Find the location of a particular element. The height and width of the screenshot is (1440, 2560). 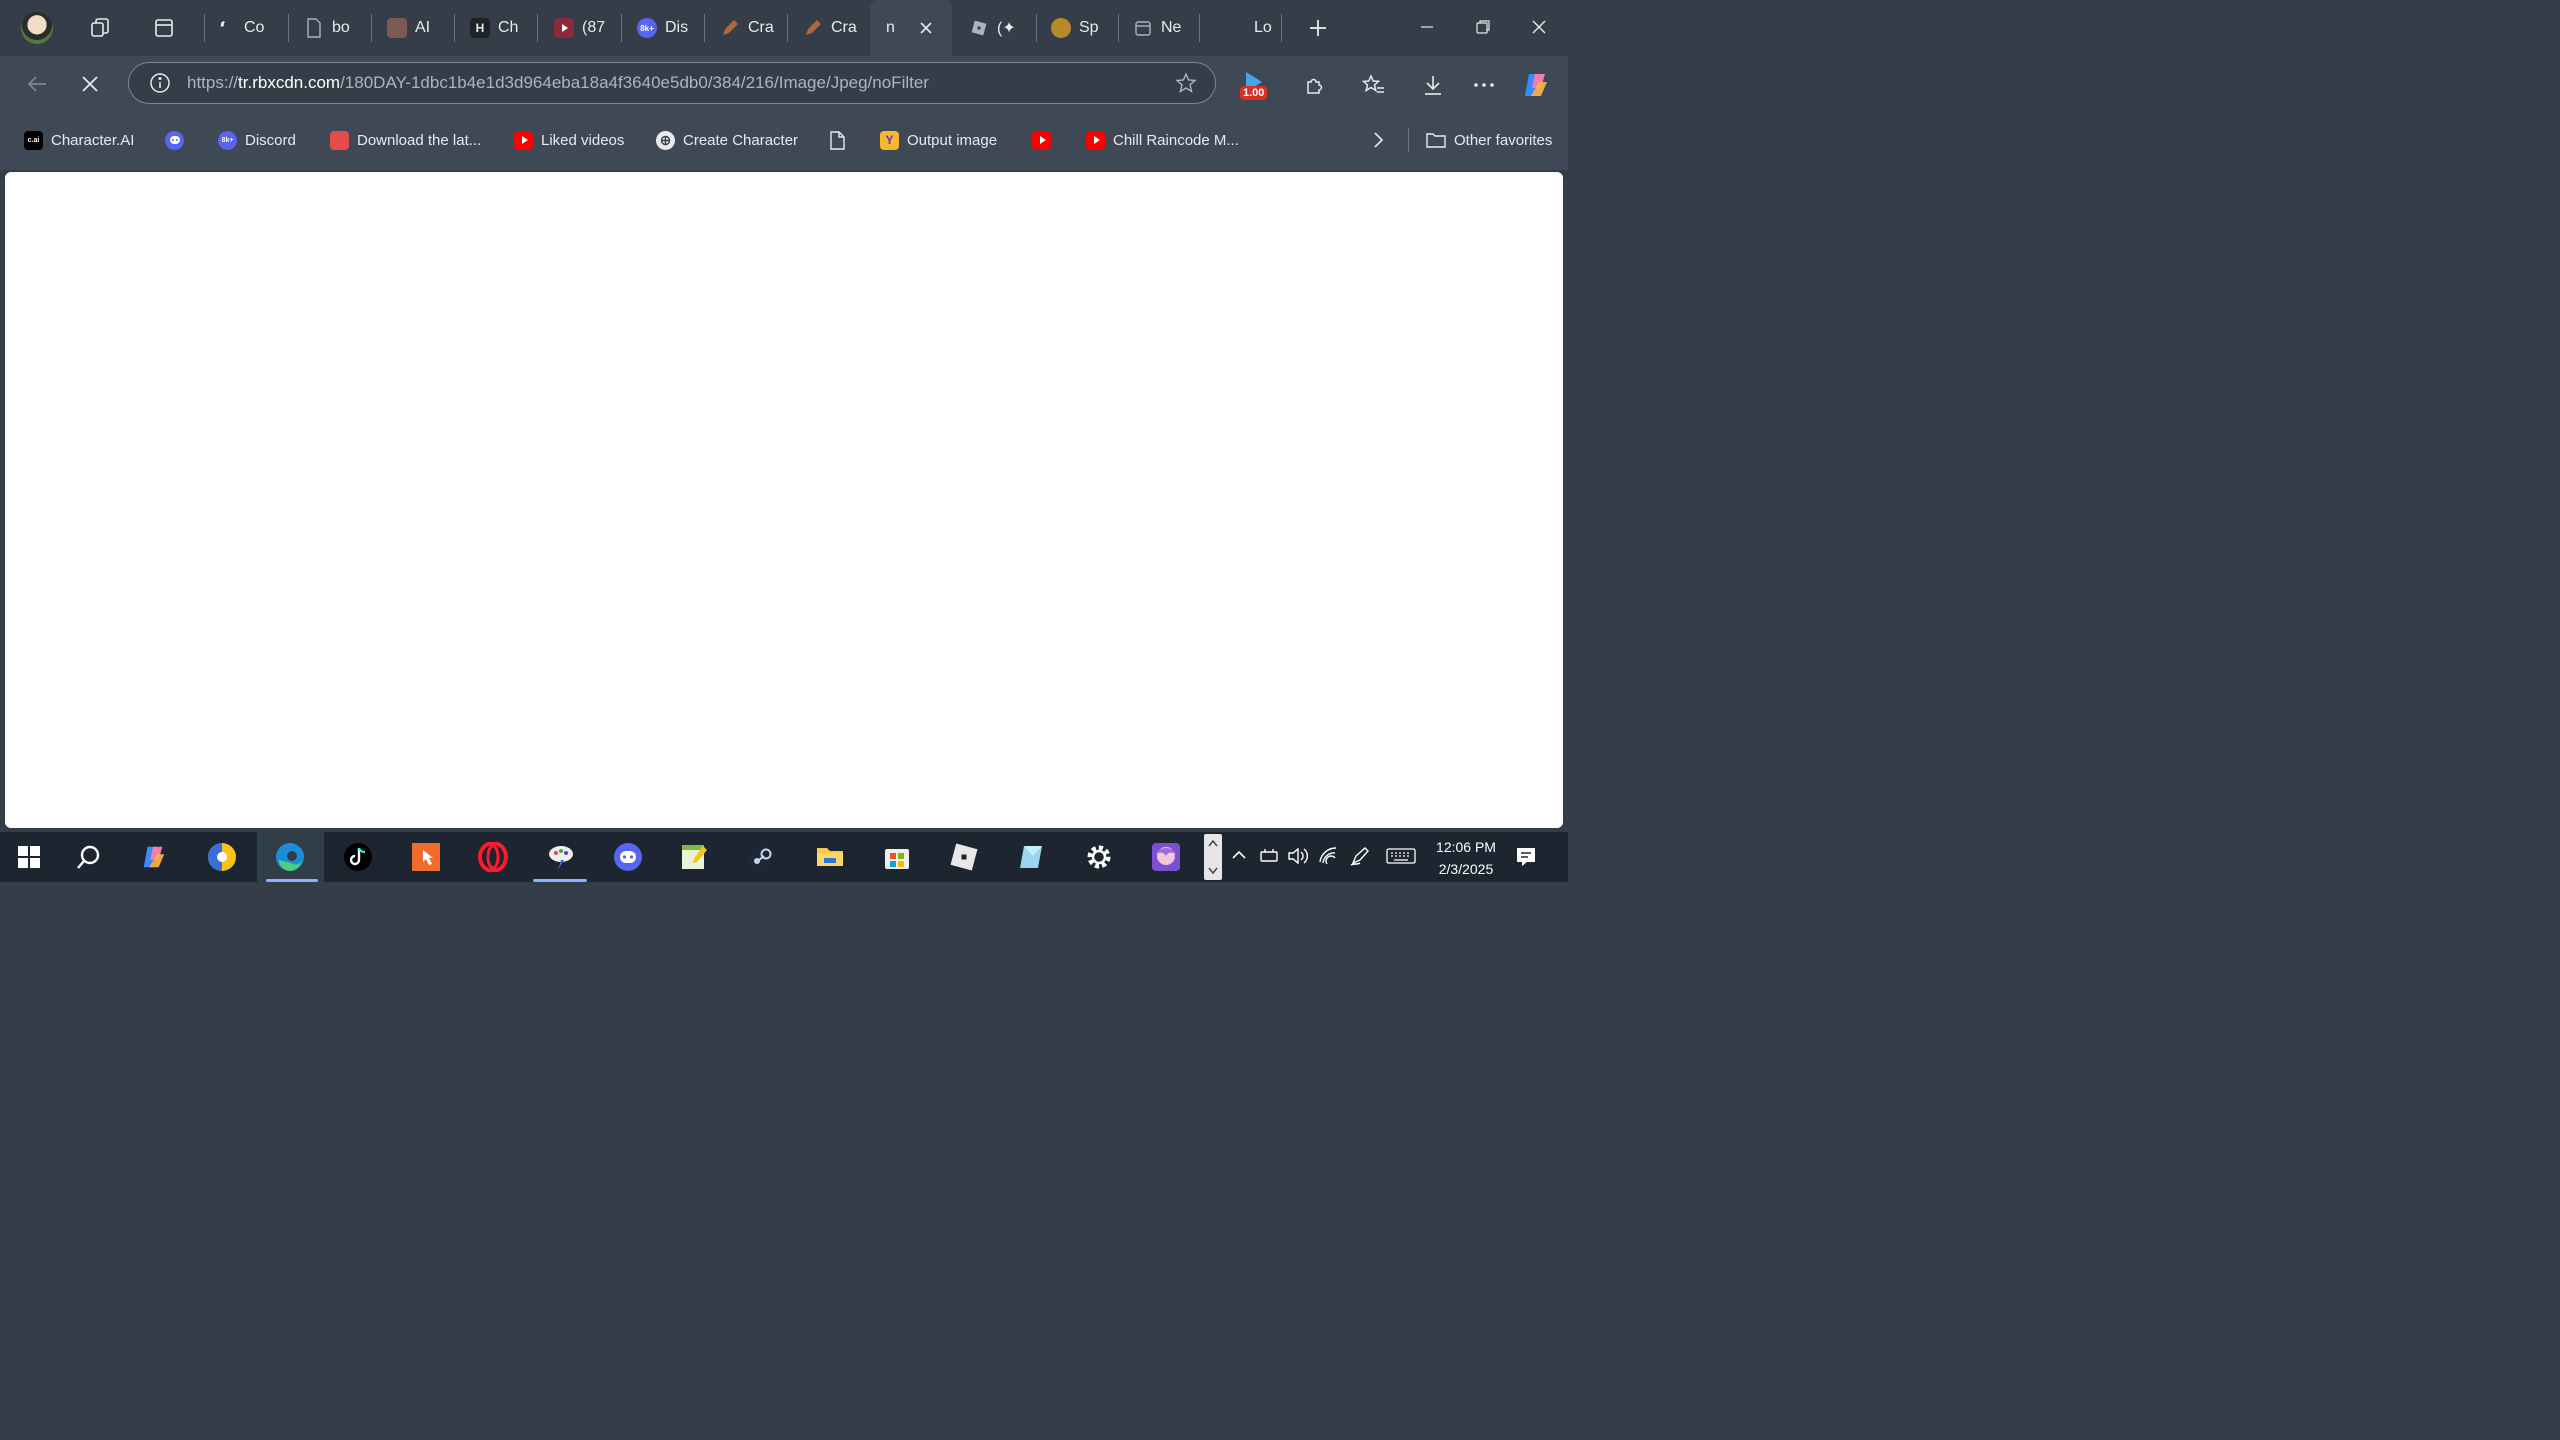

url-host: tr.rbxcdn.com is located at coordinates (289, 82).